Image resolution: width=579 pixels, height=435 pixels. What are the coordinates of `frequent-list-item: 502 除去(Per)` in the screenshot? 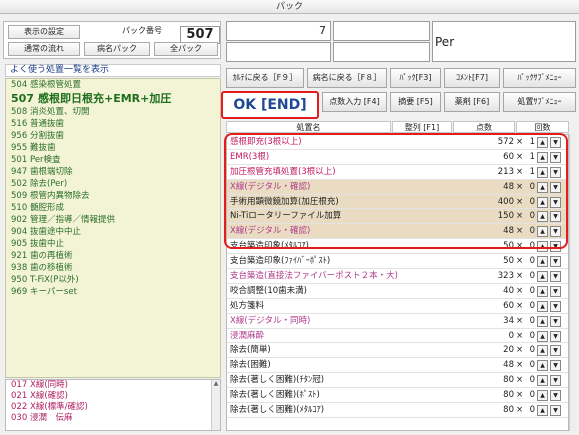 It's located at (113, 184).